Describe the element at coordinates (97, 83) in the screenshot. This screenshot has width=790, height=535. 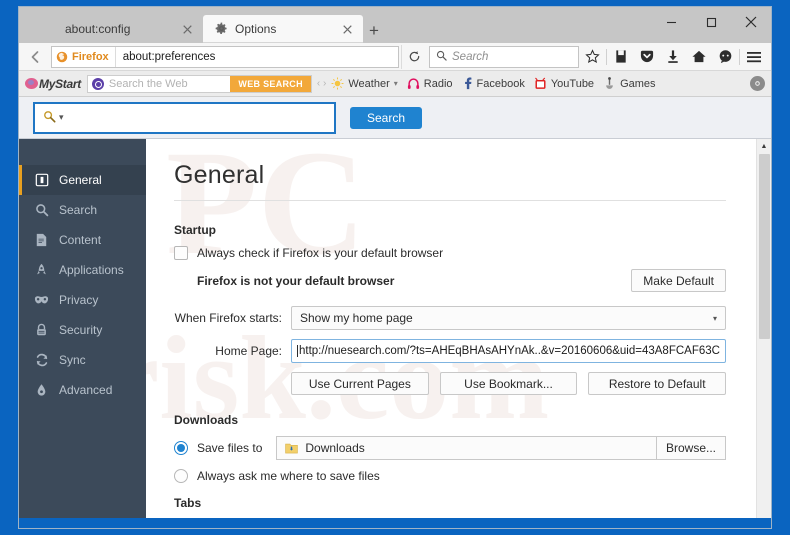
I see `magnifier-circle-icon` at that location.